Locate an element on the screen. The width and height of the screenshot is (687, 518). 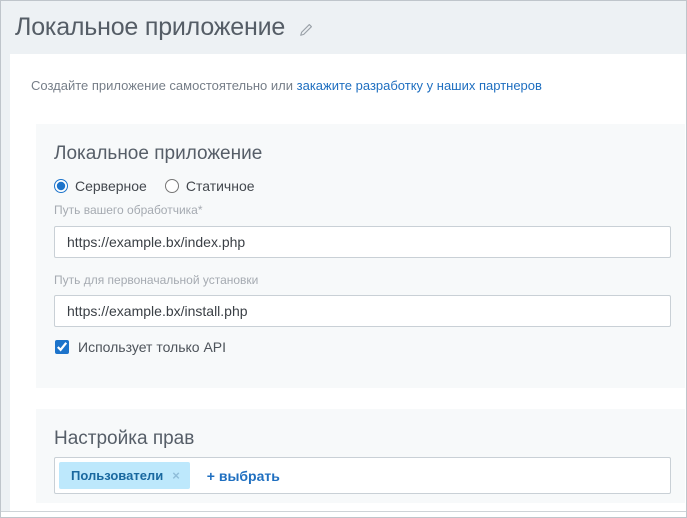
install-path-label: Путь для первоначальной установки is located at coordinates (156, 280).